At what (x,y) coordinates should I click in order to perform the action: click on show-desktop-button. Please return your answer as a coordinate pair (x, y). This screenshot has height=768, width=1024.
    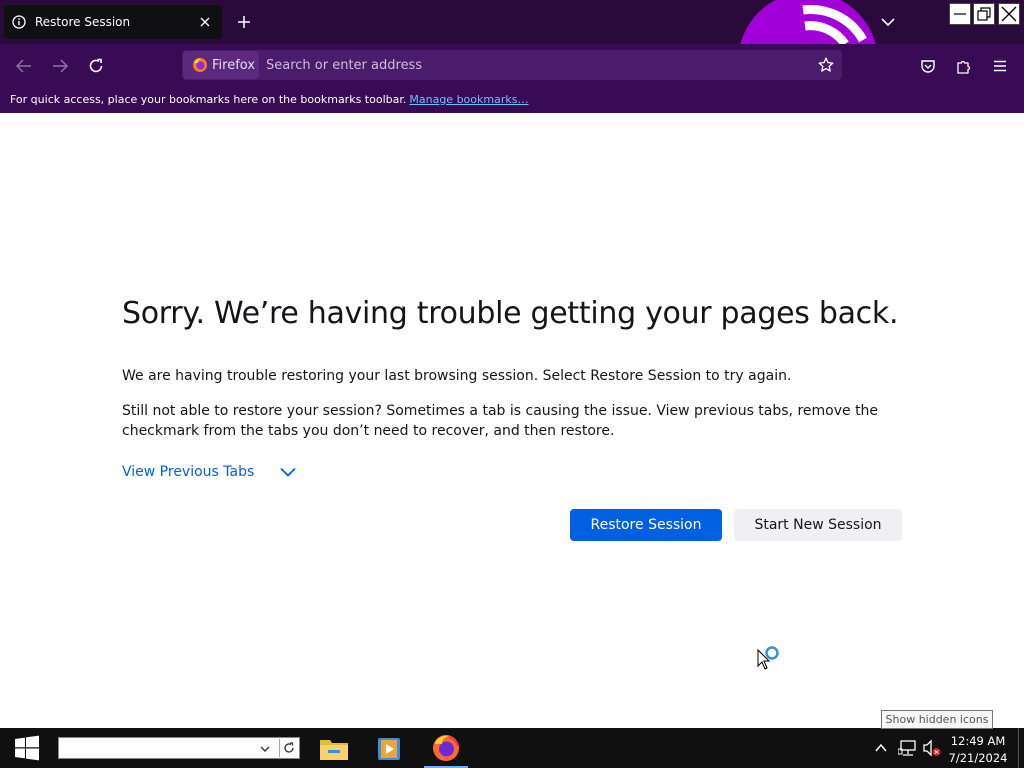
    Looking at the image, I should click on (1021, 748).